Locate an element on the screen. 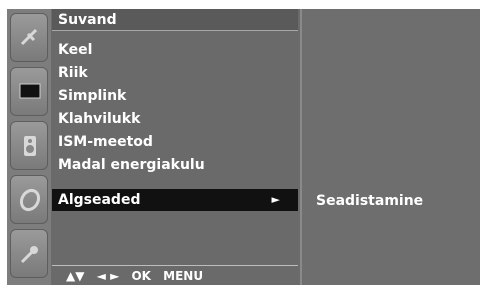 This screenshot has width=486, height=285. menu-item-label: Klahvilukk is located at coordinates (99, 119).